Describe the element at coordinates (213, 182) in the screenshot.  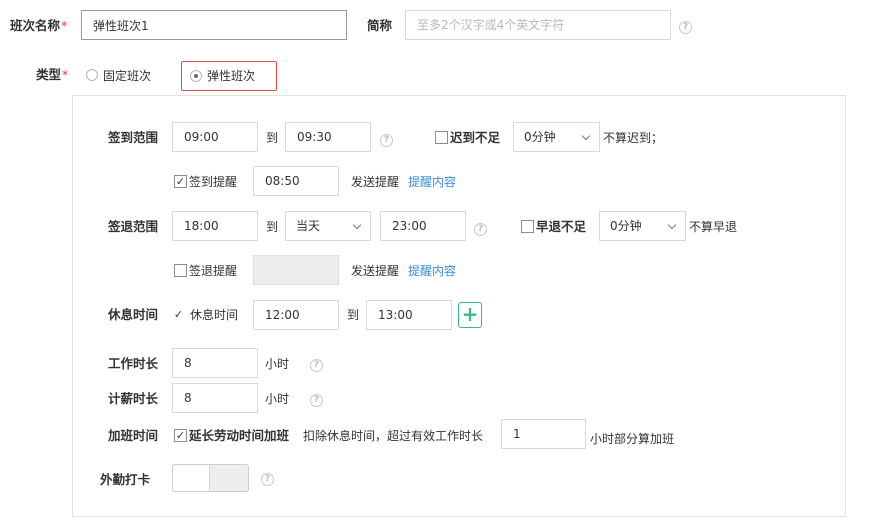
I see `checkin-reminder-label: 签到提醒` at that location.